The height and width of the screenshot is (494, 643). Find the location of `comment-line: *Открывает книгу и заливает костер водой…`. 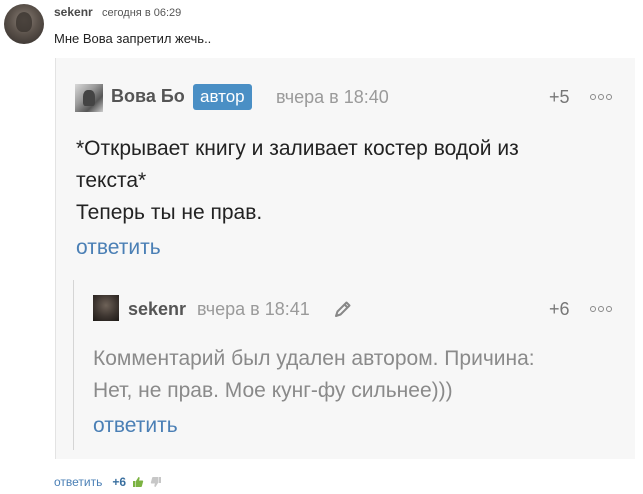

comment-line: *Открывает книгу и заливает костер водой… is located at coordinates (297, 148).